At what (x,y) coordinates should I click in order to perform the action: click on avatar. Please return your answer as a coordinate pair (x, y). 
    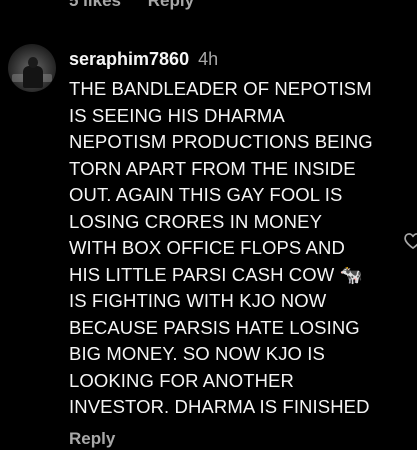
    Looking at the image, I should click on (32, 68).